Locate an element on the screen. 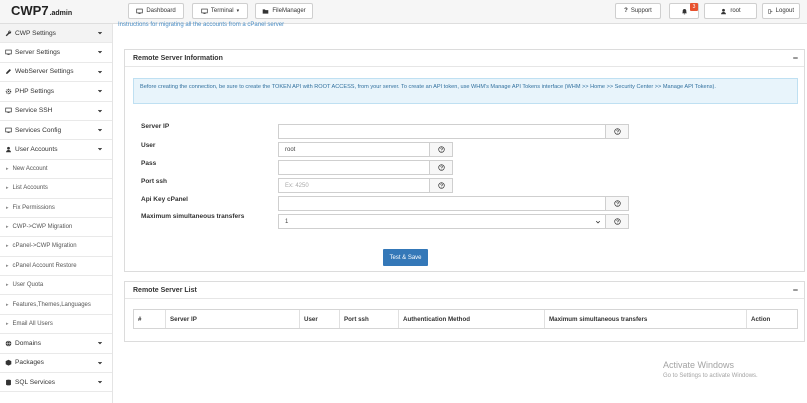  table-header-cell: Action is located at coordinates (761, 319).